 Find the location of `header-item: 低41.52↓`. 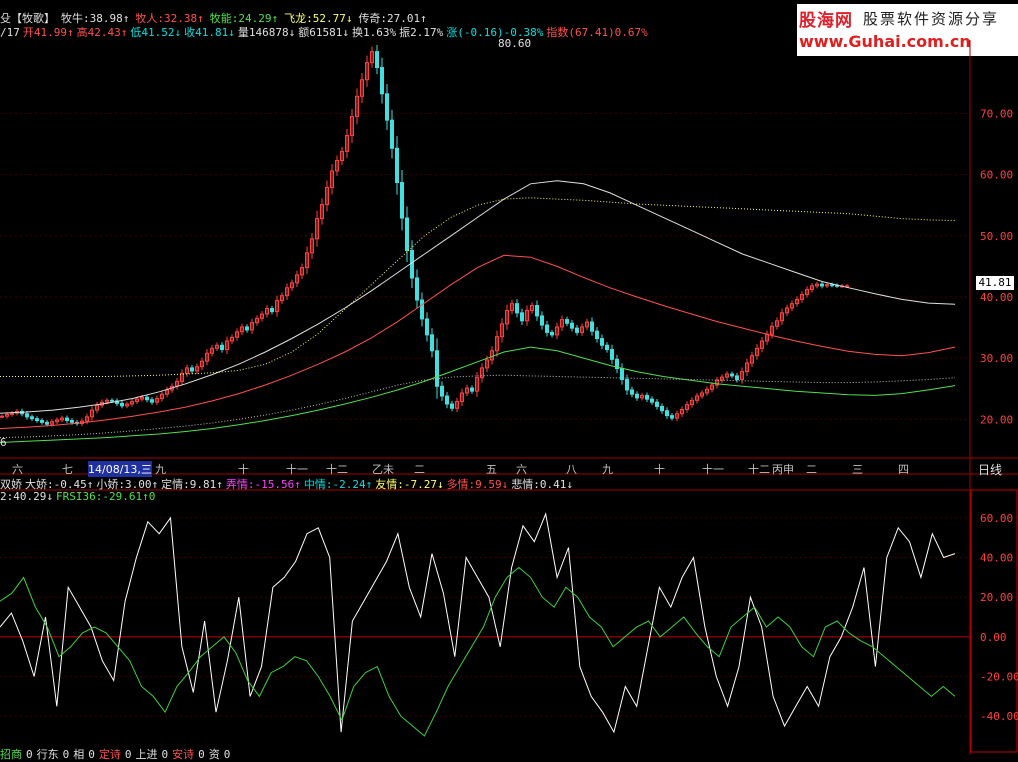

header-item: 低41.52↓ is located at coordinates (156, 32).